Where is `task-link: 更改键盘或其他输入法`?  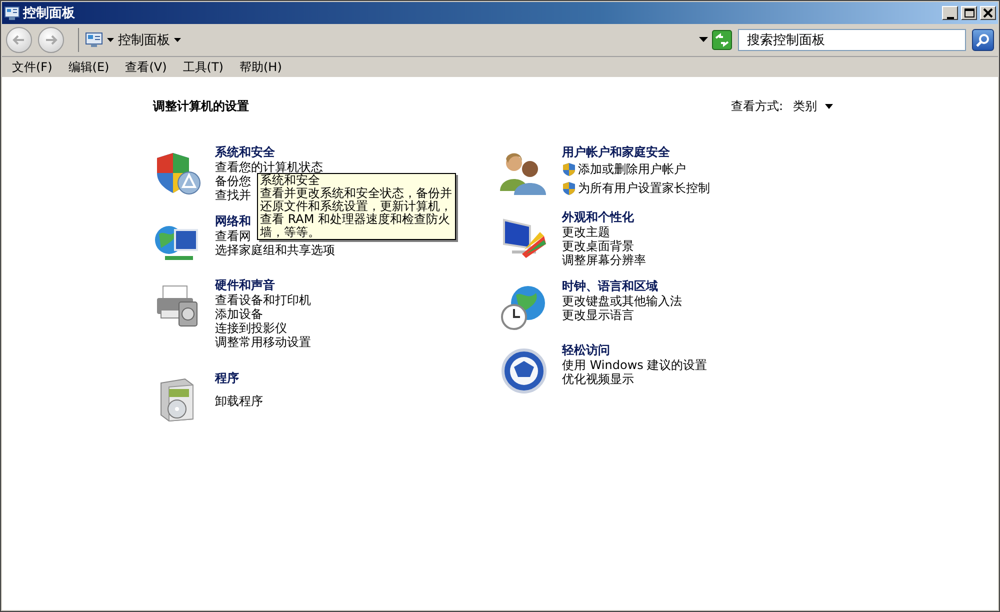 task-link: 更改键盘或其他输入法 is located at coordinates (622, 301).